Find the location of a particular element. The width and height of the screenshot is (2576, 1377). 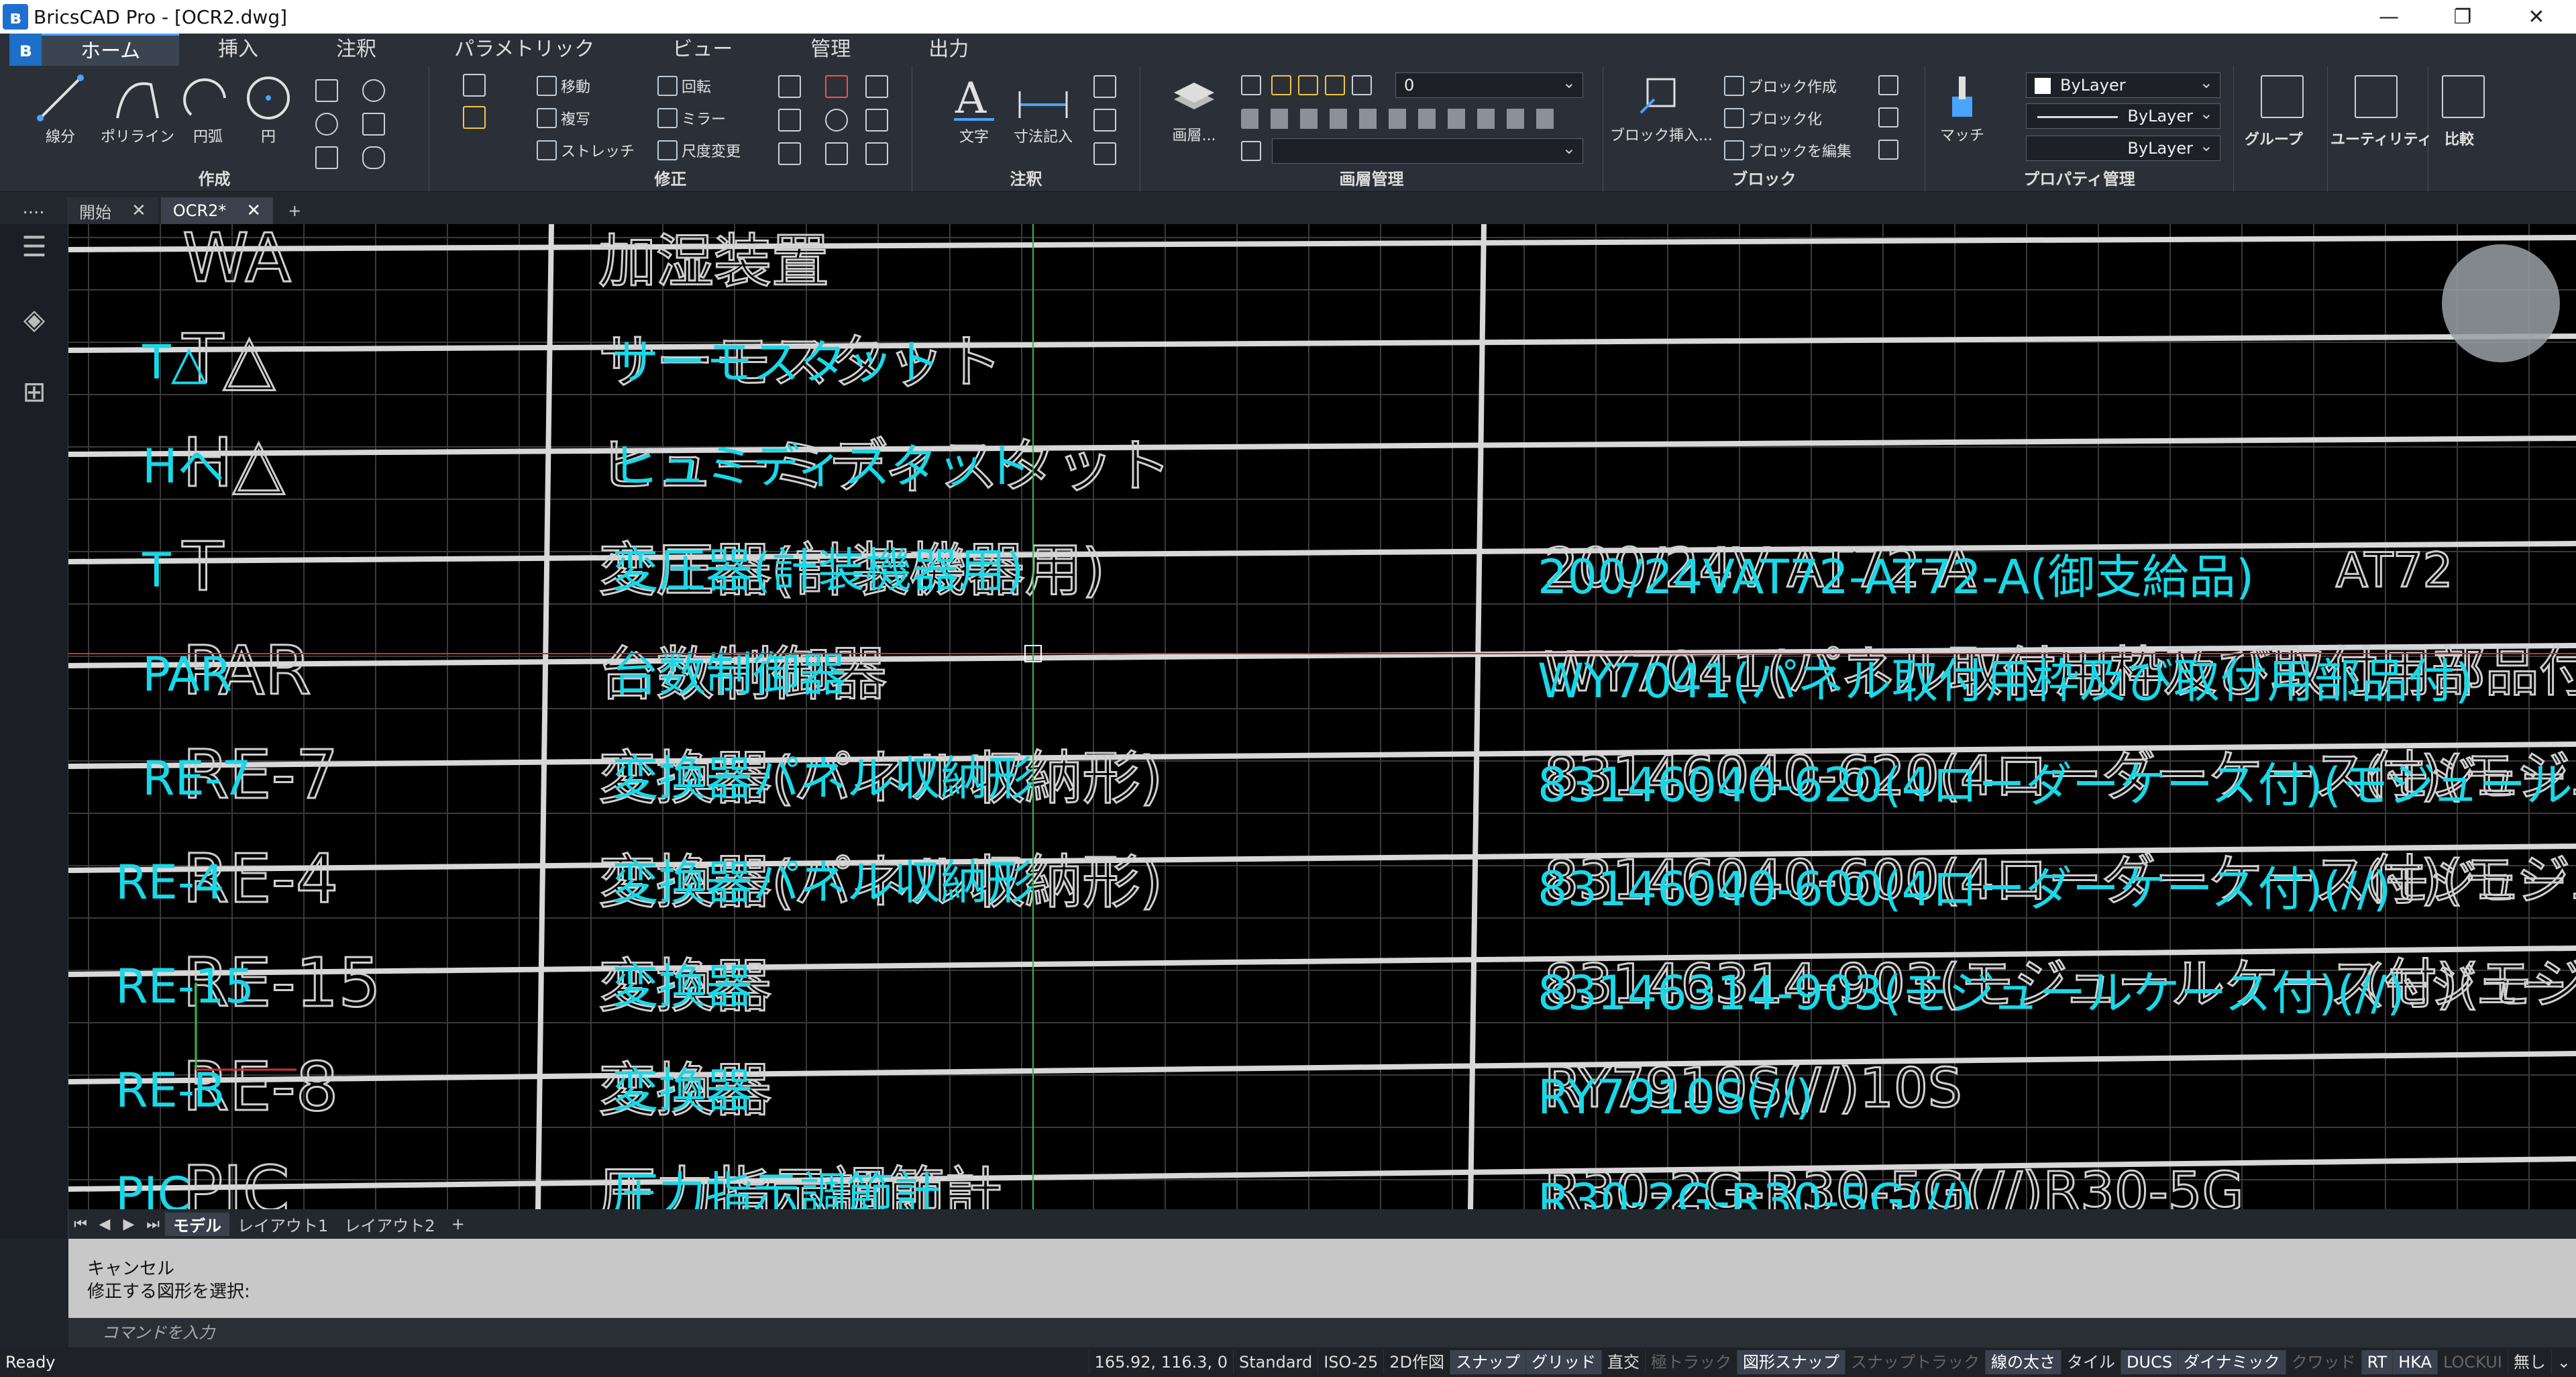

block-tools-icon is located at coordinates (1888, 150).